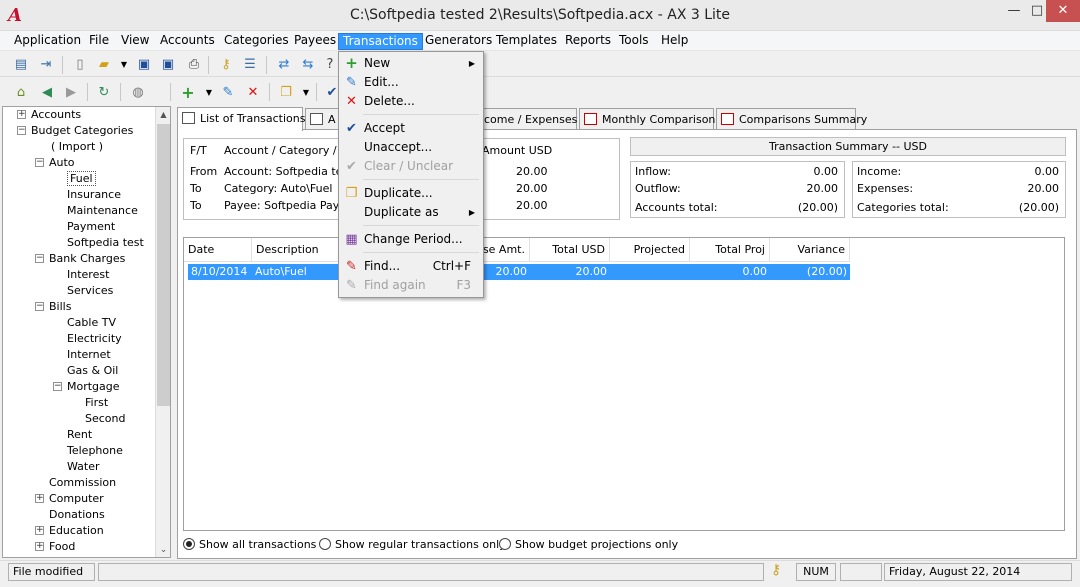  Describe the element at coordinates (86, 387) in the screenshot. I see `tree-item-mortgage: − Mortgage` at that location.